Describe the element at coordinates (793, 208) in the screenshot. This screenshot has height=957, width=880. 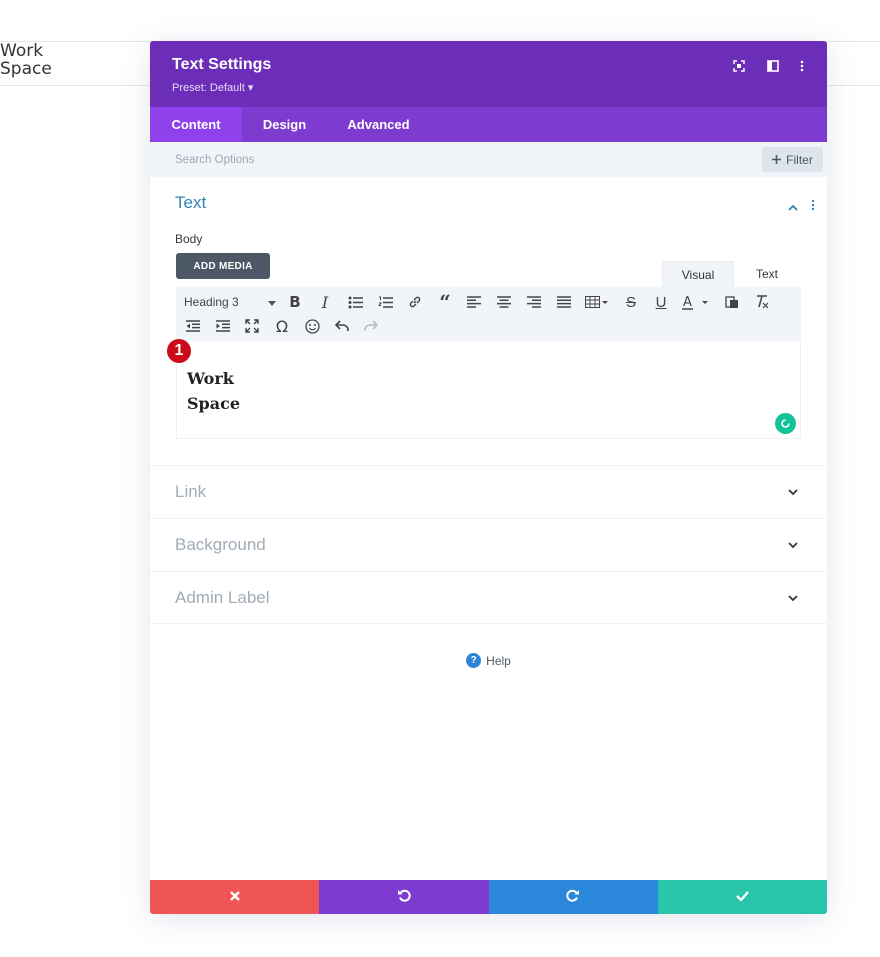
I see `collapse-up-icon` at that location.